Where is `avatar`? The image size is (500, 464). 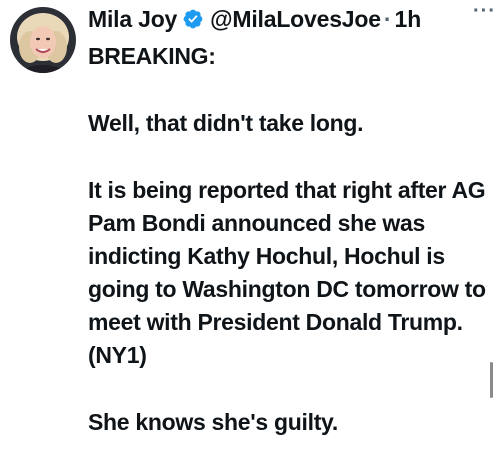 avatar is located at coordinates (43, 40).